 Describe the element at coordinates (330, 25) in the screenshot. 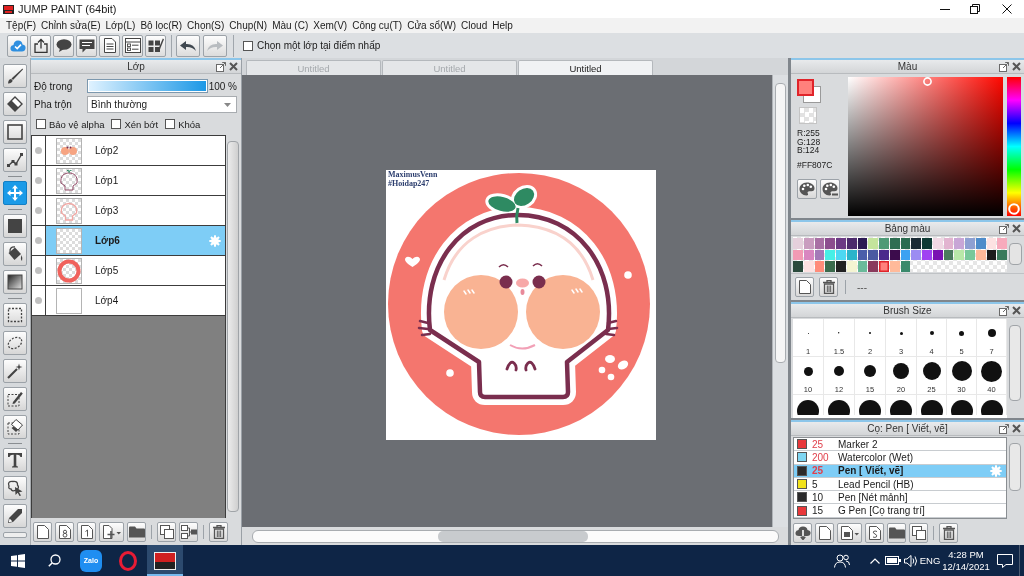

I see `menu-item: Xem(V)` at that location.